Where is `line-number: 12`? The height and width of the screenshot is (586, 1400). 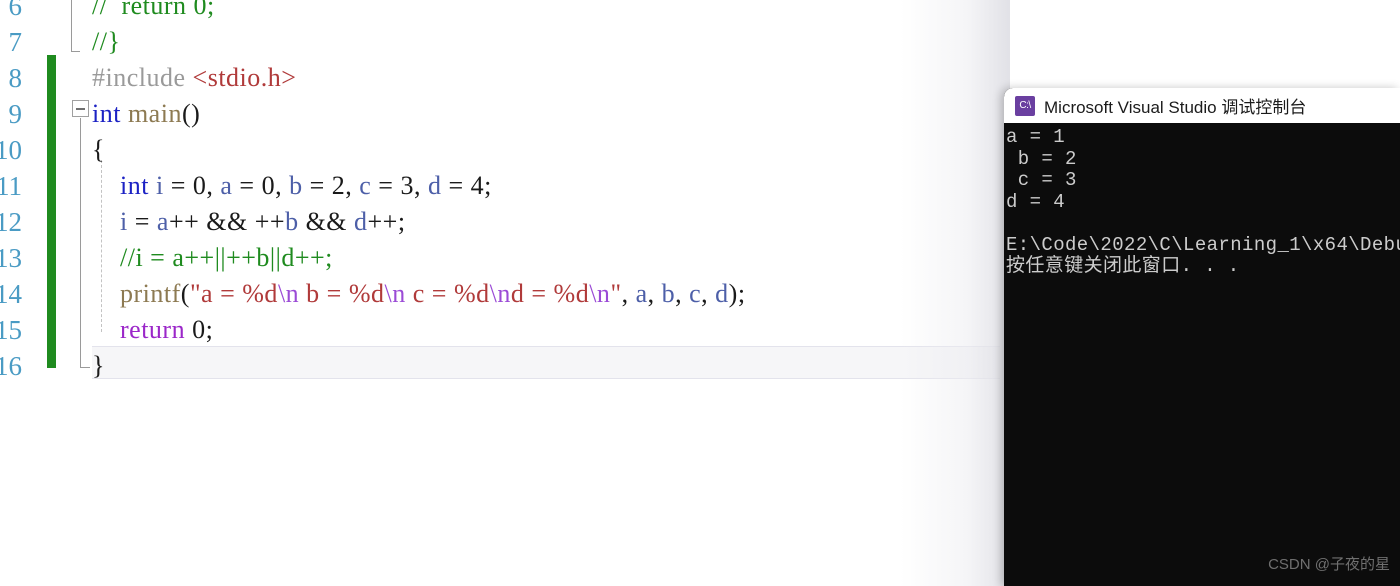
line-number: 12 is located at coordinates (11, 222).